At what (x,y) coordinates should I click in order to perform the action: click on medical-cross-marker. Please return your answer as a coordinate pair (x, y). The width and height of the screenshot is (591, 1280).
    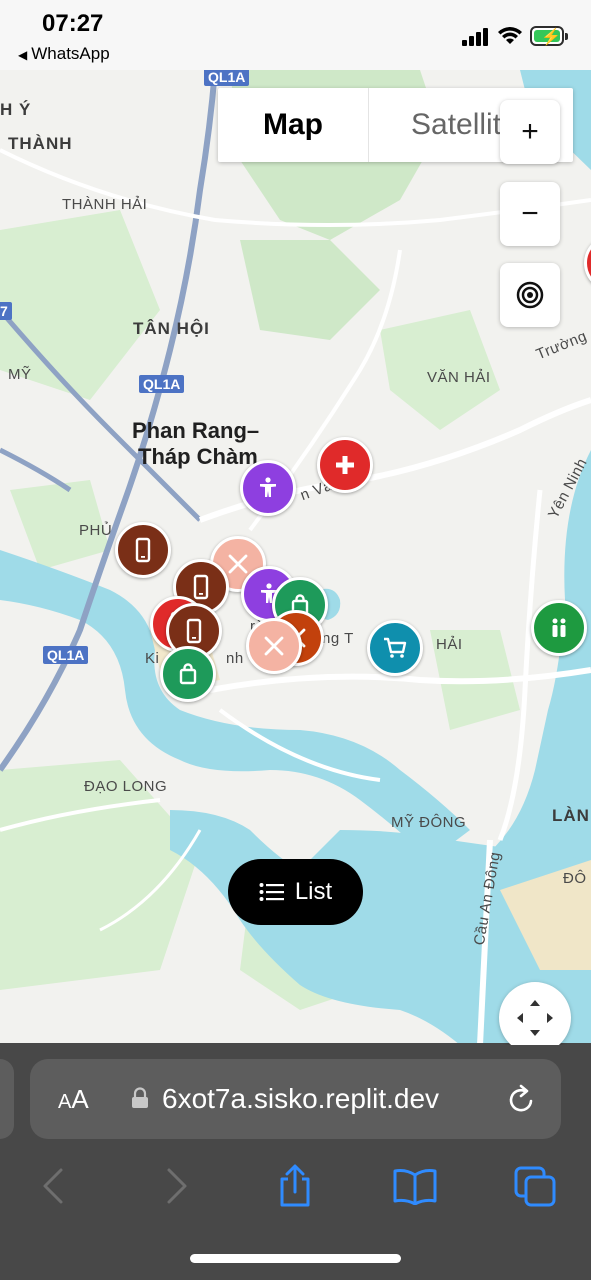
    Looking at the image, I should click on (345, 465).